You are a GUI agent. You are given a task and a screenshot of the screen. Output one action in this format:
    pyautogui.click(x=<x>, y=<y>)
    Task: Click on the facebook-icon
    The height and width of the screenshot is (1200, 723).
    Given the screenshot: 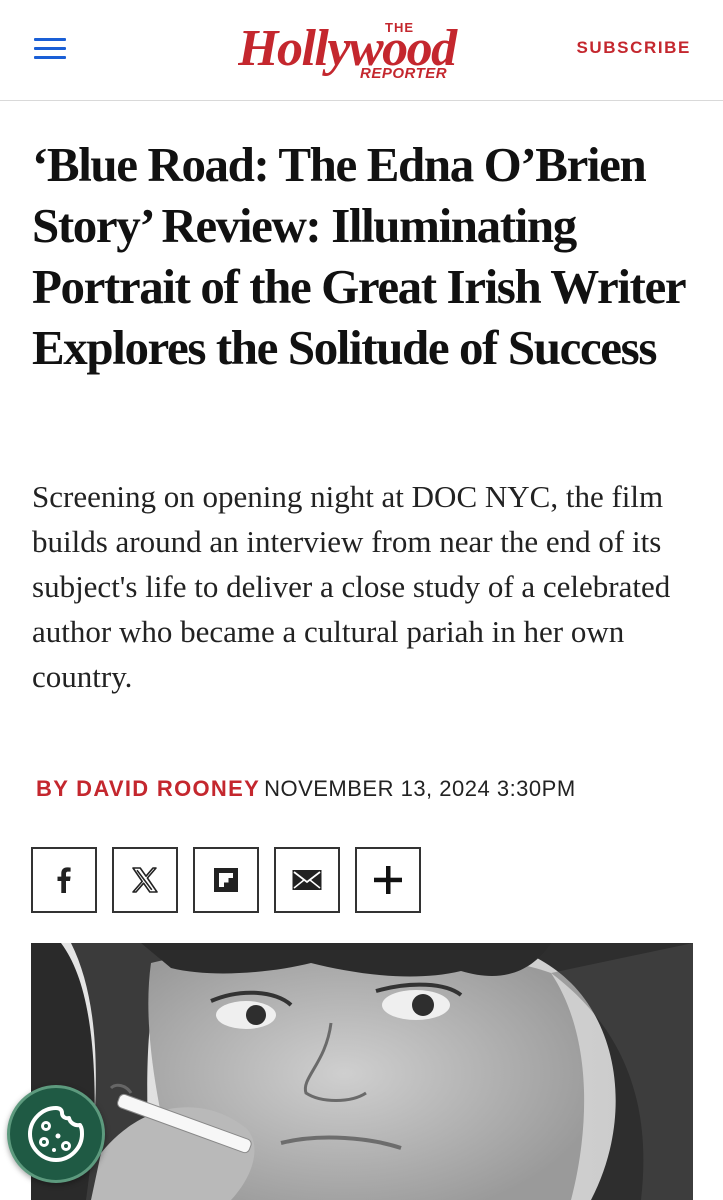 What is the action you would take?
    pyautogui.click(x=64, y=880)
    